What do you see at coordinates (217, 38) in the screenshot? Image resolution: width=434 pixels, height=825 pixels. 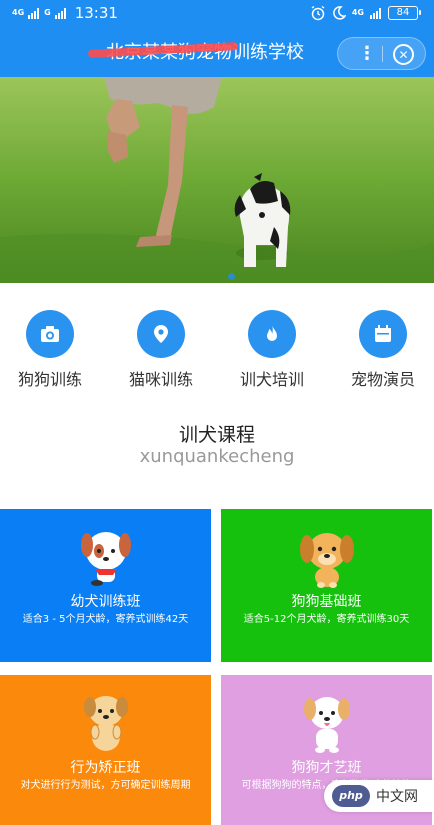 I see `top-bar: 4G G 13:31 4G 84 北京某某狗宠物训练学校 ⋮ ✕` at bounding box center [217, 38].